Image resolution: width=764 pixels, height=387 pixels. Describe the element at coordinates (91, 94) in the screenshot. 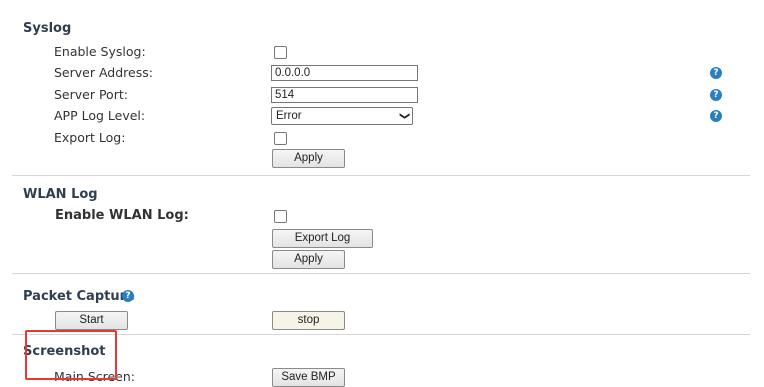

I see `server-port-label: Server Port:` at that location.